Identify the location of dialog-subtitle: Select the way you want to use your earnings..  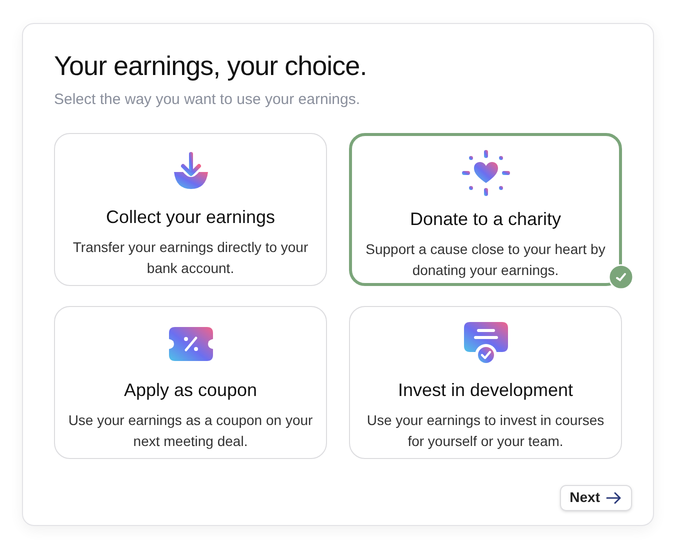
(208, 100).